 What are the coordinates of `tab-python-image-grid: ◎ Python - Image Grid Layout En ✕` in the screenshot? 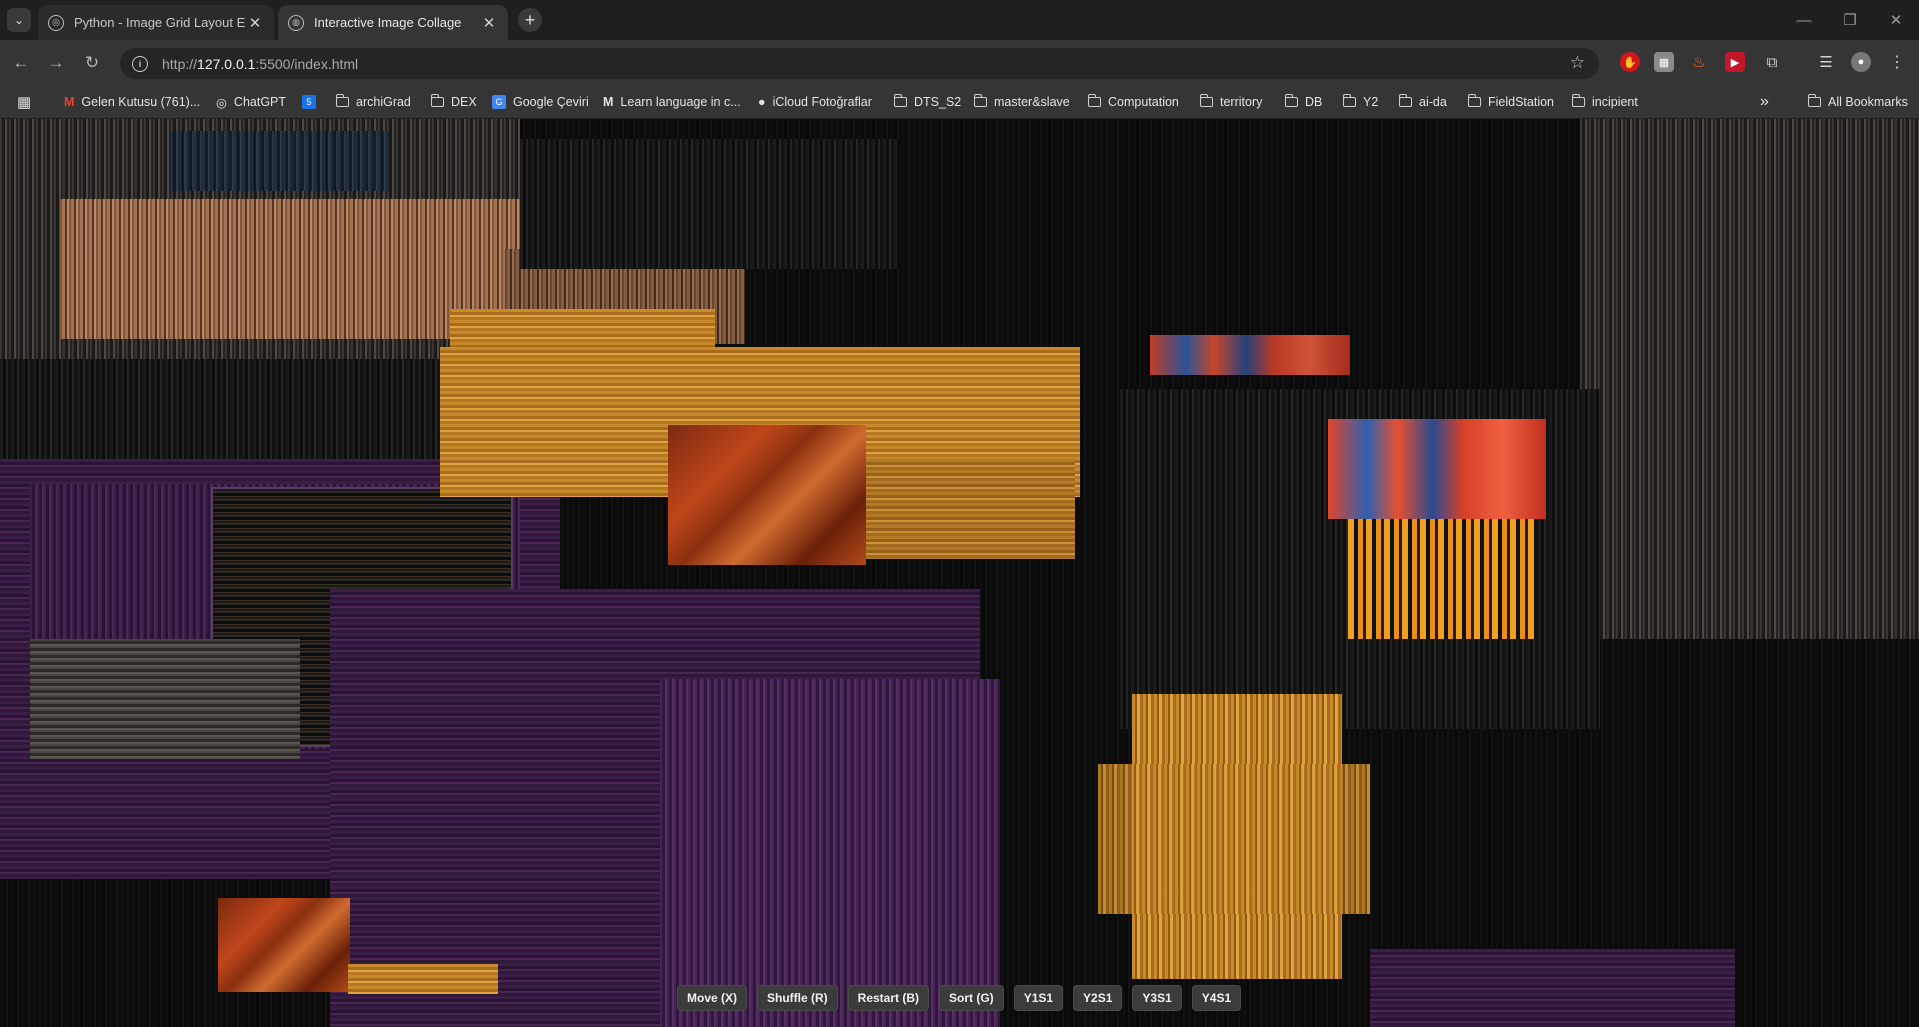 It's located at (156, 22).